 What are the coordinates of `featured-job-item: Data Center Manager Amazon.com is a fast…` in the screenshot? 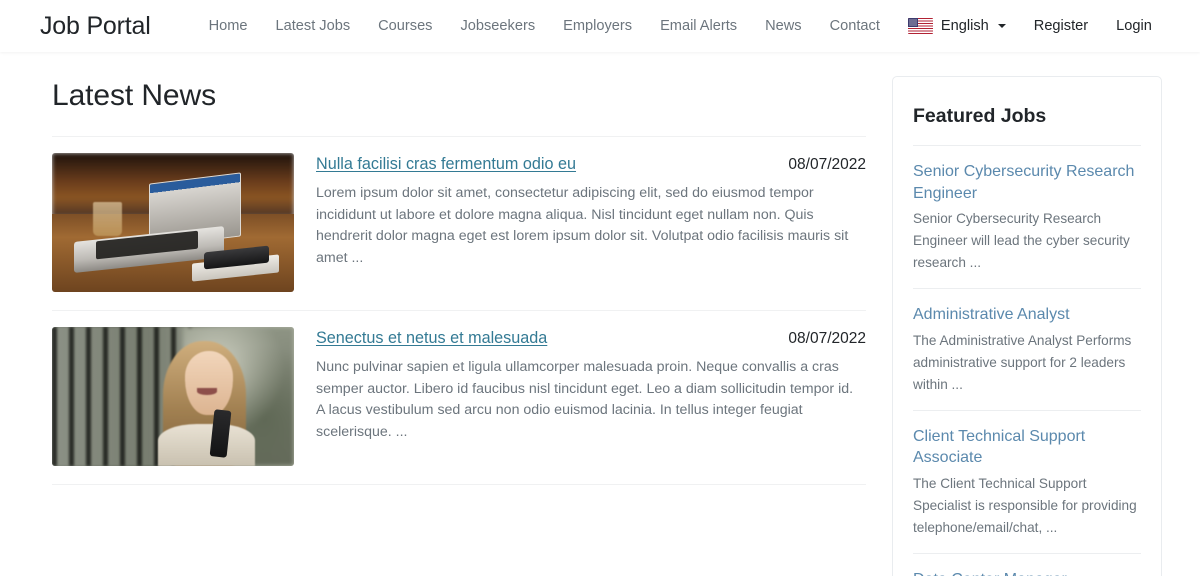 It's located at (1027, 565).